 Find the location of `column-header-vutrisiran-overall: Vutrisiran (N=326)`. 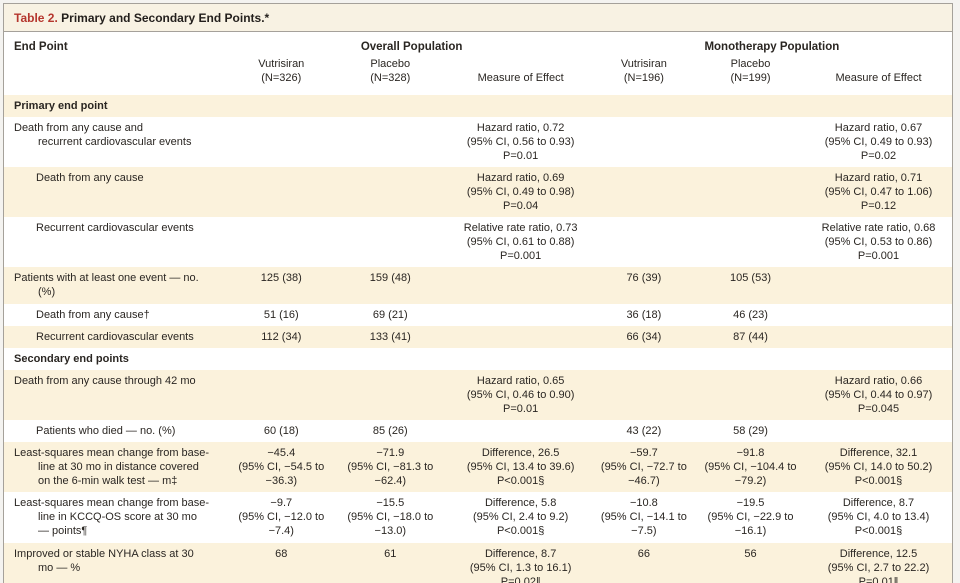

column-header-vutrisiran-overall: Vutrisiran (N=326) is located at coordinates (281, 75).